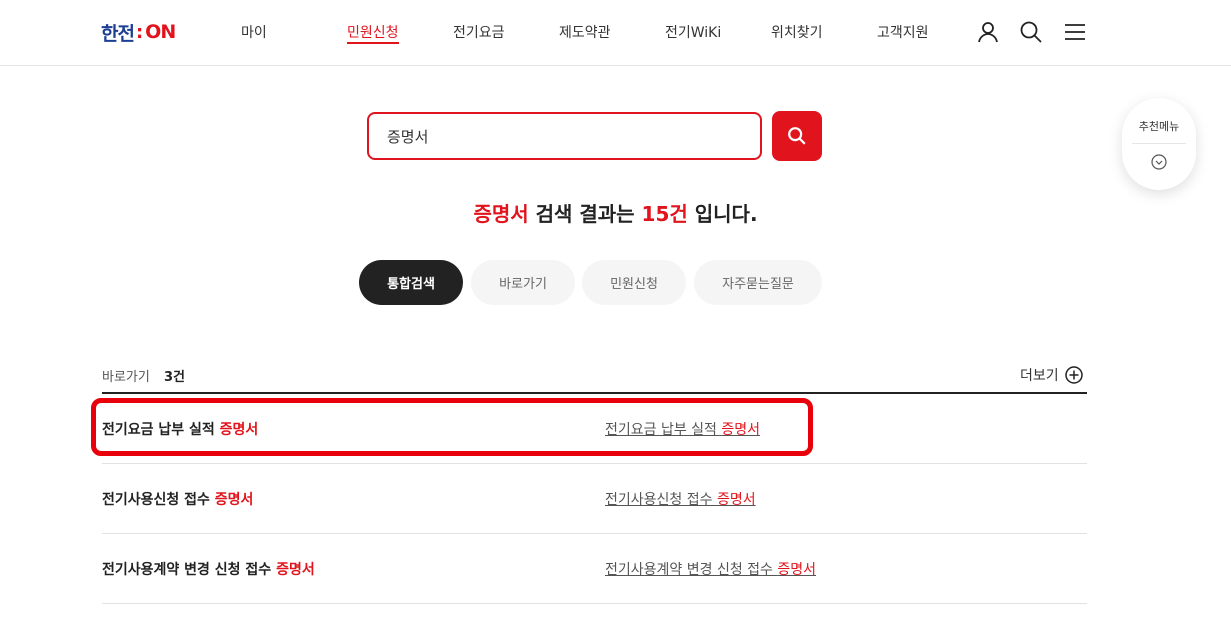 This screenshot has width=1231, height=627. I want to click on result-mid-text: 검색 결과는, so click(585, 214).